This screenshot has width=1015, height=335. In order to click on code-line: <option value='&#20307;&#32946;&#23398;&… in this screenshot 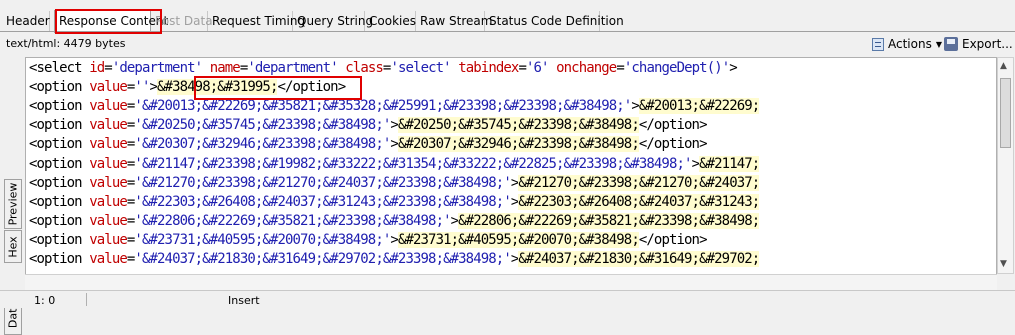, I will do `click(368, 144)`.